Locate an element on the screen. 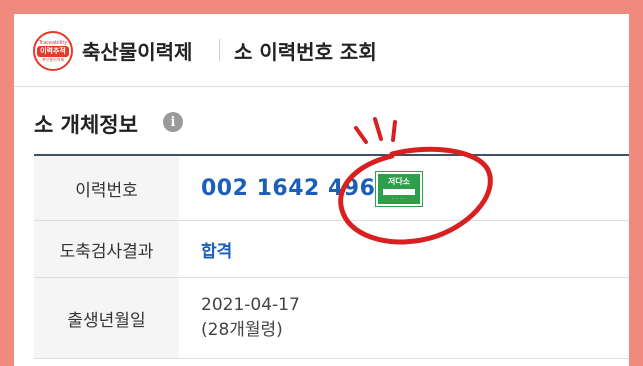 The height and width of the screenshot is (366, 643). birth-date-value: 2021-04-17 is located at coordinates (250, 305).